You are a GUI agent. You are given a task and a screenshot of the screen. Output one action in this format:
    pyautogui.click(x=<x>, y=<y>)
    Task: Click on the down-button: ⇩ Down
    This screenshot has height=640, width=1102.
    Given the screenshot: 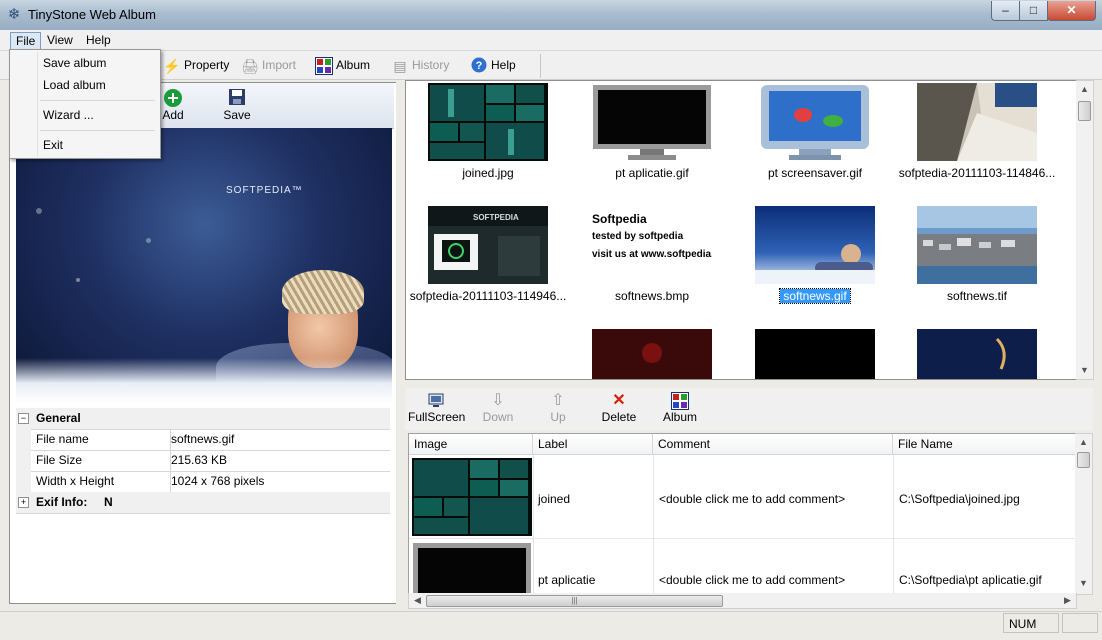 What is the action you would take?
    pyautogui.click(x=498, y=408)
    